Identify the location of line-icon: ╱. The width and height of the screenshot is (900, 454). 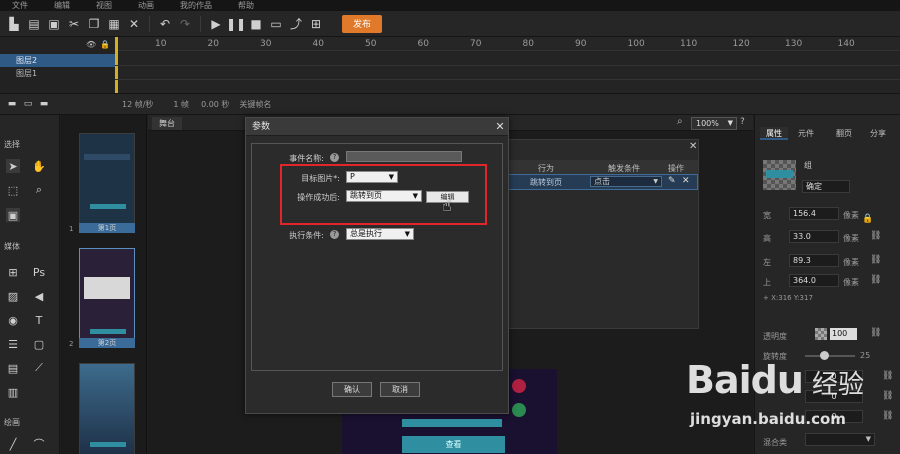
(13, 444).